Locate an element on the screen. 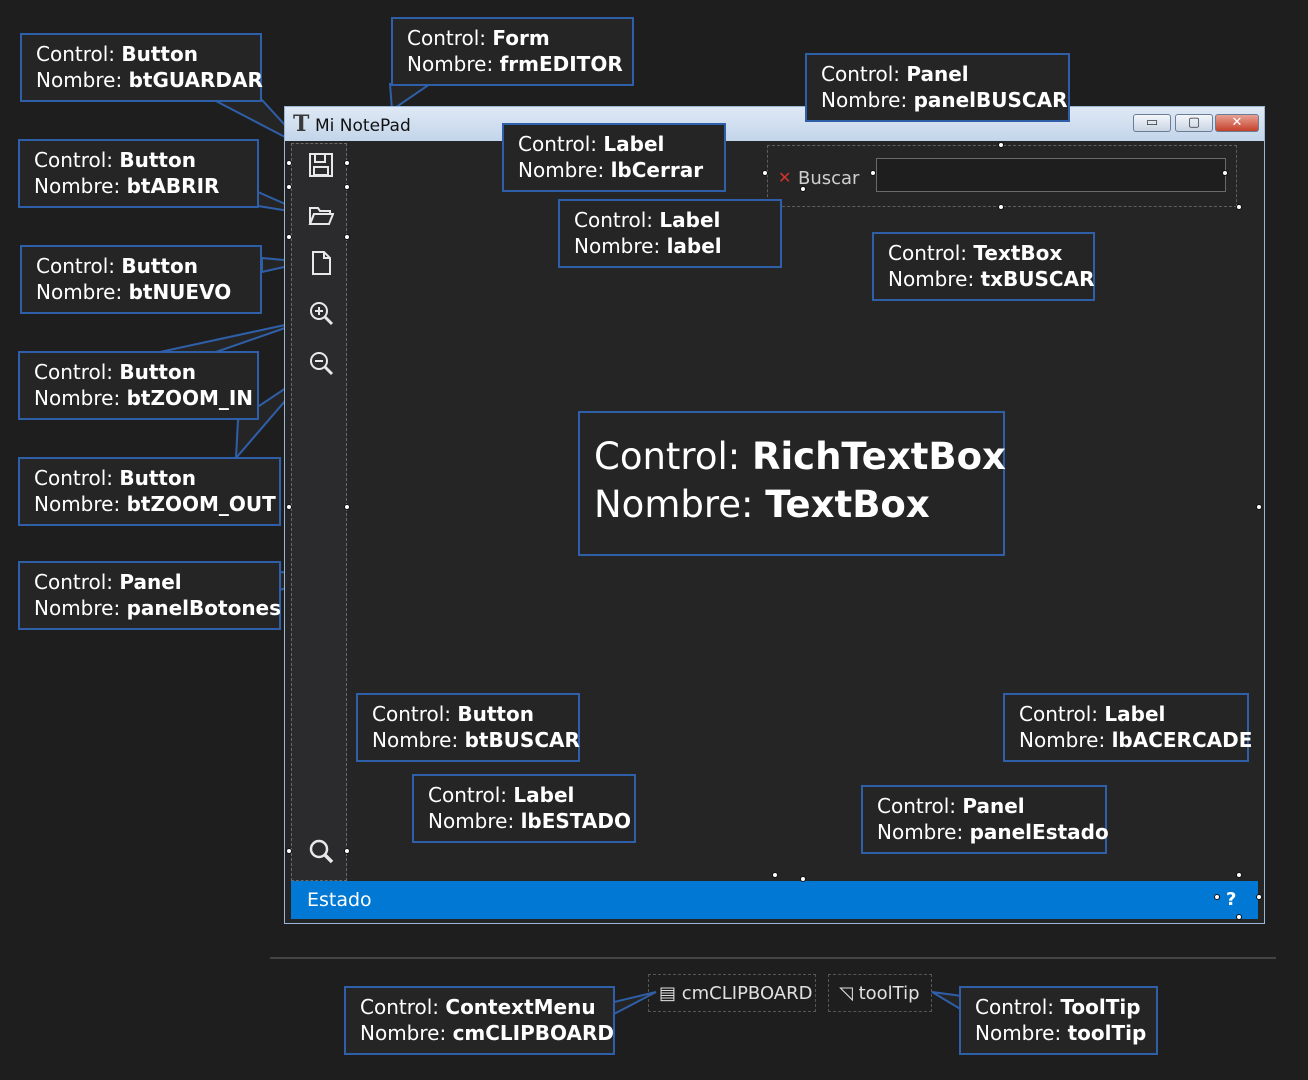  callout-btguardar: Control: Button Nombre: btGUARDAR is located at coordinates (141, 67).